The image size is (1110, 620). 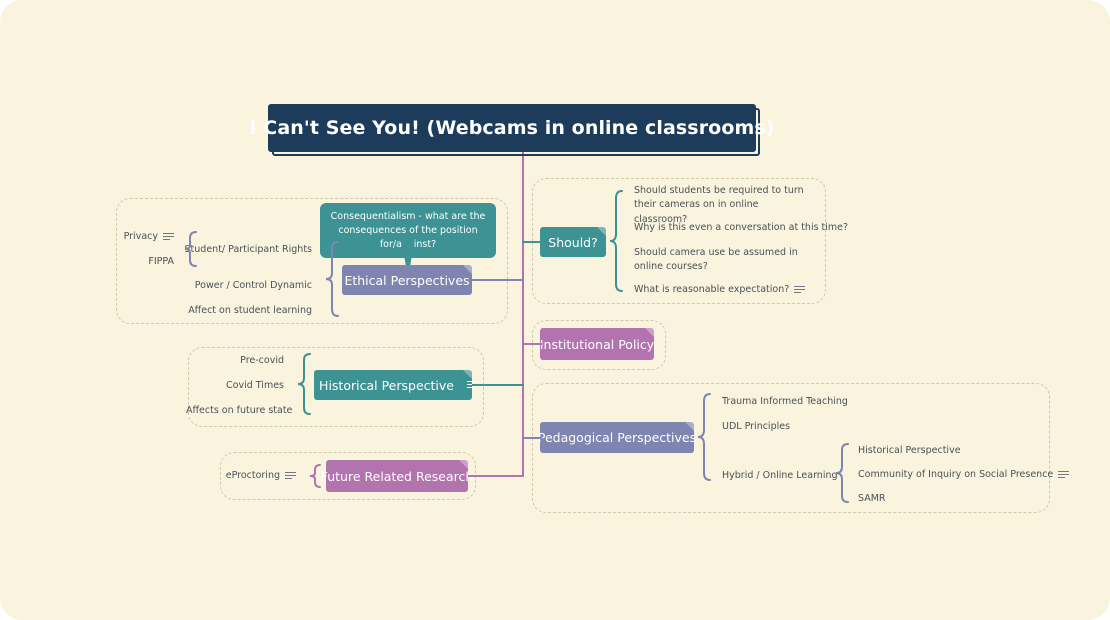 What do you see at coordinates (756, 426) in the screenshot?
I see `leaf-label: UDL Principles` at bounding box center [756, 426].